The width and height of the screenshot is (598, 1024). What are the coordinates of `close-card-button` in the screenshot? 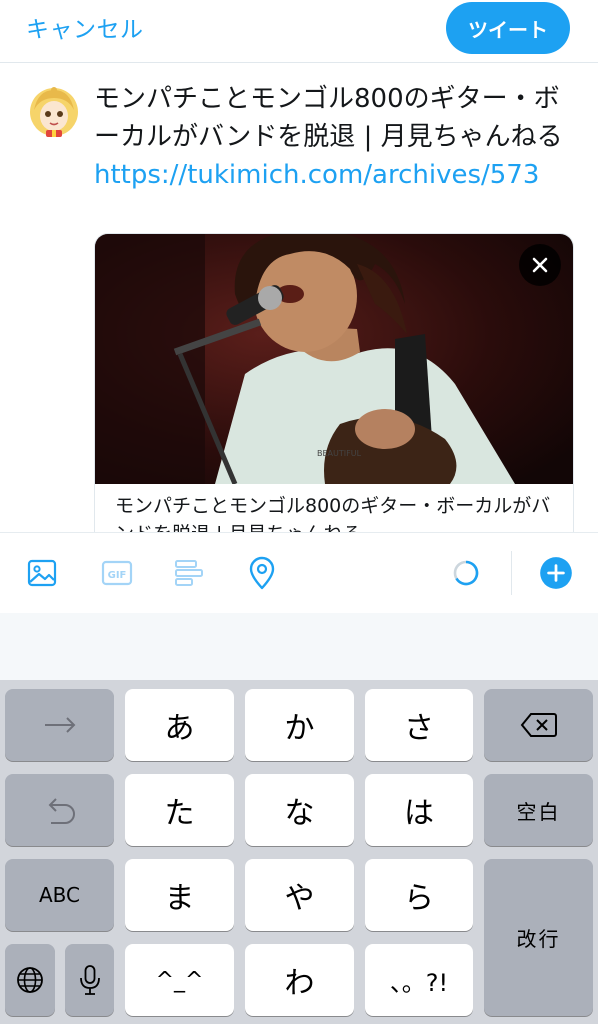 It's located at (540, 265).